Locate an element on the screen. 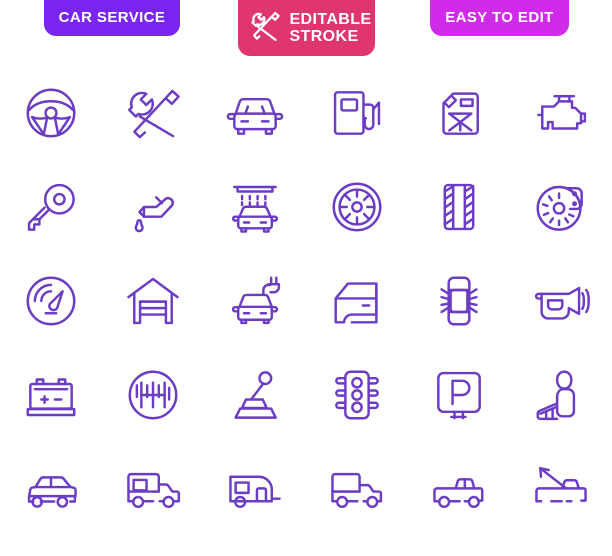 This screenshot has height=556, width=612. car-seat-icon is located at coordinates (556, 395).